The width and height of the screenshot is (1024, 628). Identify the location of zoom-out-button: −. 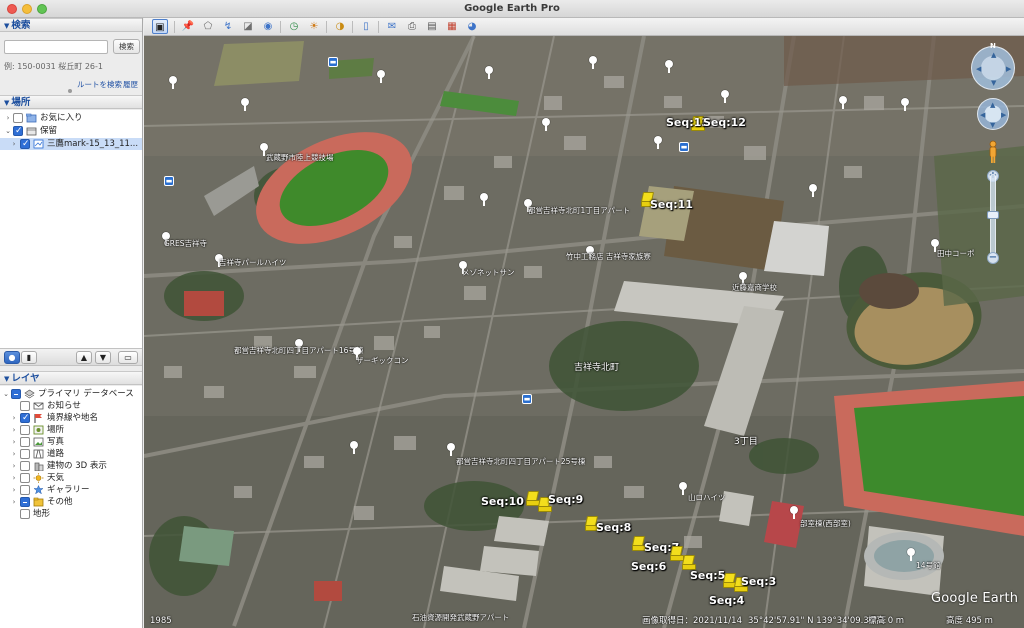
(993, 258).